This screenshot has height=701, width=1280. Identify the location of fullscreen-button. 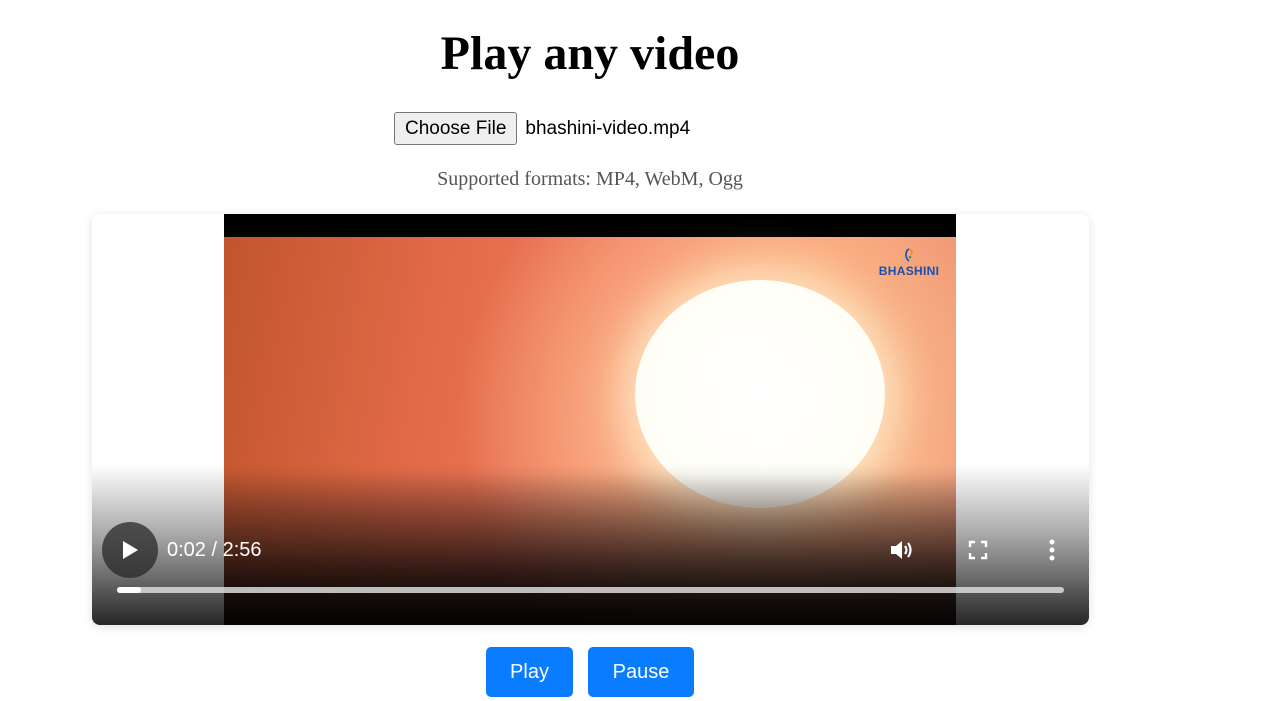
(978, 550).